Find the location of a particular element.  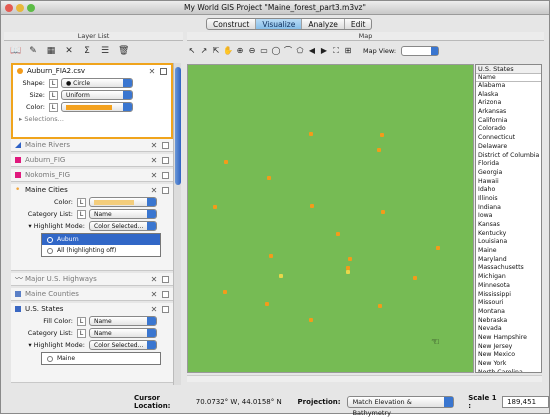

layer-name: Maine Rivers is located at coordinates (87, 145).